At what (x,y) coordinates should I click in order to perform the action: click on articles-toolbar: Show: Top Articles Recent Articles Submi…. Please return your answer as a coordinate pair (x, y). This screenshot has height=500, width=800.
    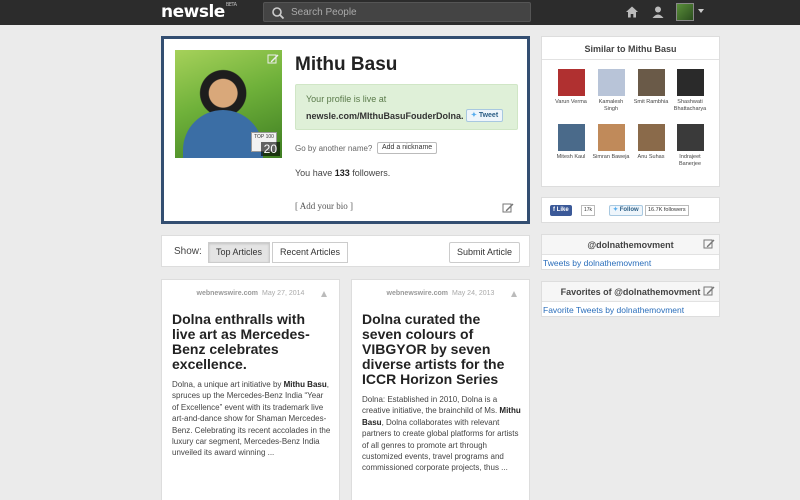
    Looking at the image, I should click on (345, 251).